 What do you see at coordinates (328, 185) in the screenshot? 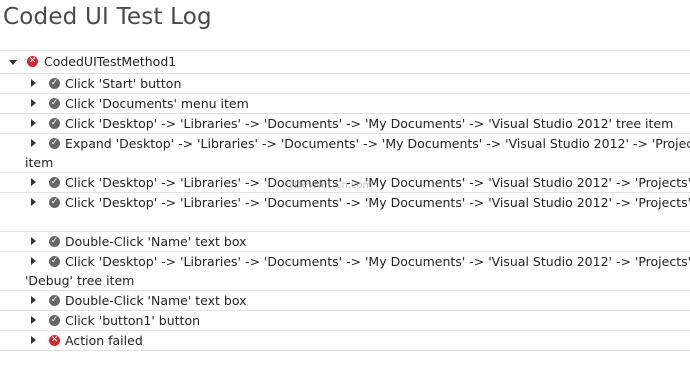
I see `watermark: @DevNet.Cn.com` at bounding box center [328, 185].